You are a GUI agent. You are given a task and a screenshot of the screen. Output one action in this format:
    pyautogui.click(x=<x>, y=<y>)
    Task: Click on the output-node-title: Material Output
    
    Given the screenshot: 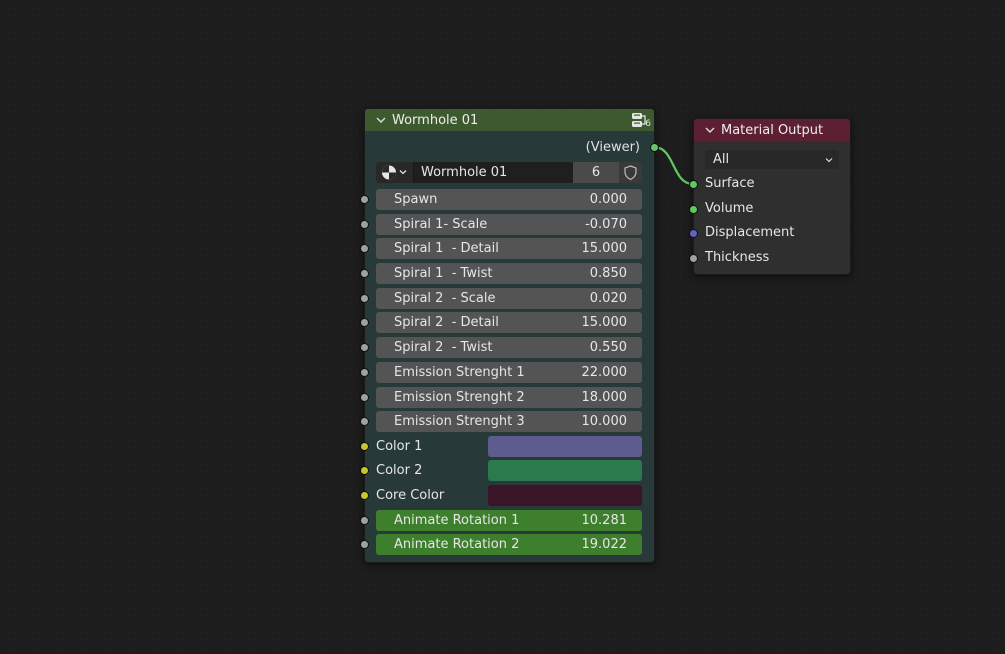 What is the action you would take?
    pyautogui.click(x=772, y=130)
    